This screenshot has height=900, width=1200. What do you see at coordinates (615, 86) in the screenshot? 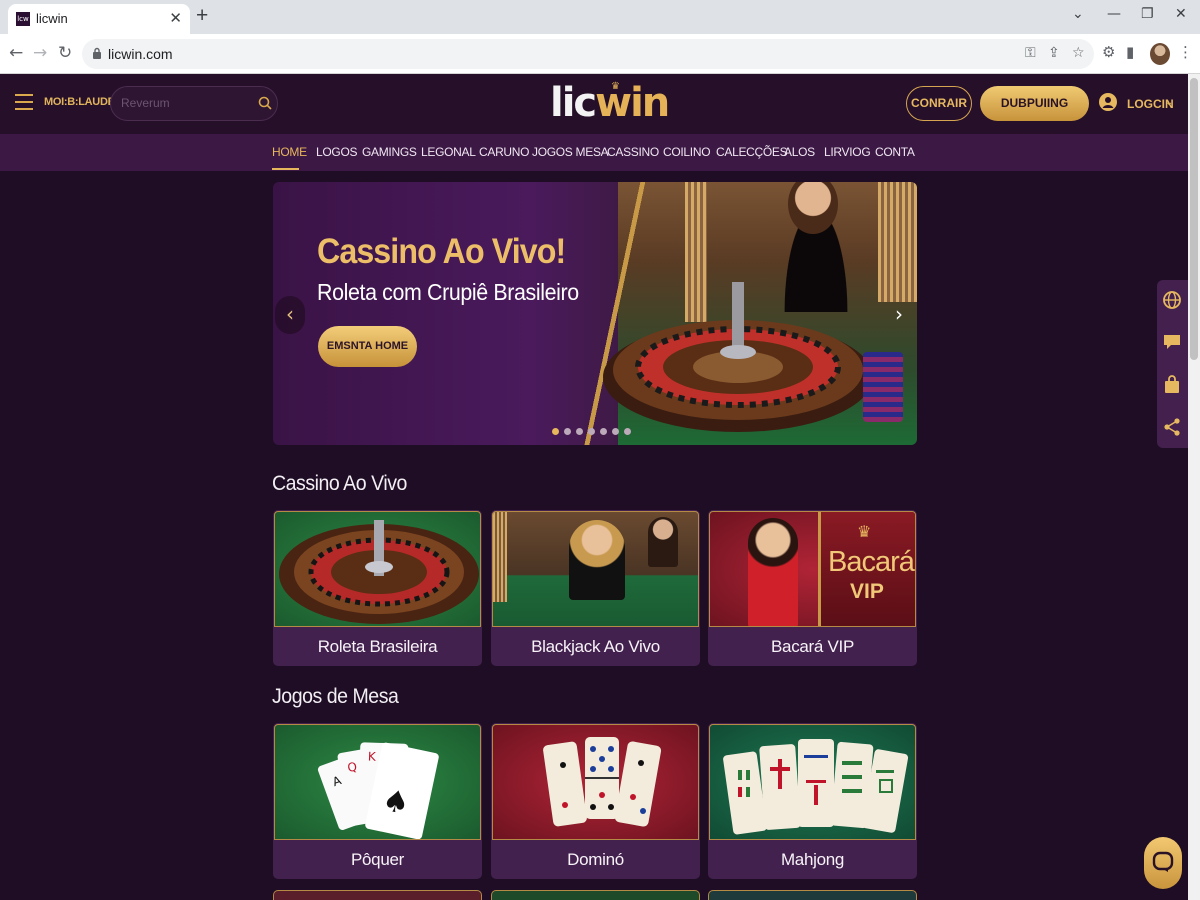
I see `crown-icon: ♛` at bounding box center [615, 86].